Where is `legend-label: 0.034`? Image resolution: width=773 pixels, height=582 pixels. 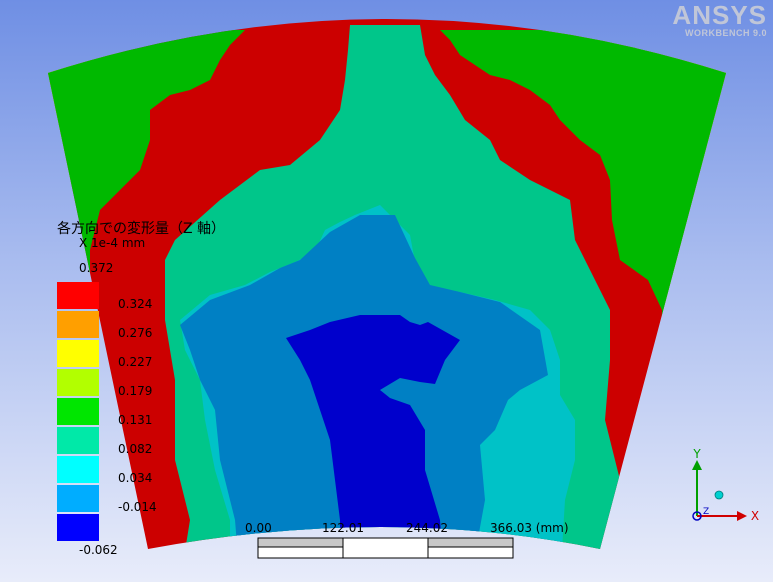 legend-label: 0.034 is located at coordinates (135, 478).